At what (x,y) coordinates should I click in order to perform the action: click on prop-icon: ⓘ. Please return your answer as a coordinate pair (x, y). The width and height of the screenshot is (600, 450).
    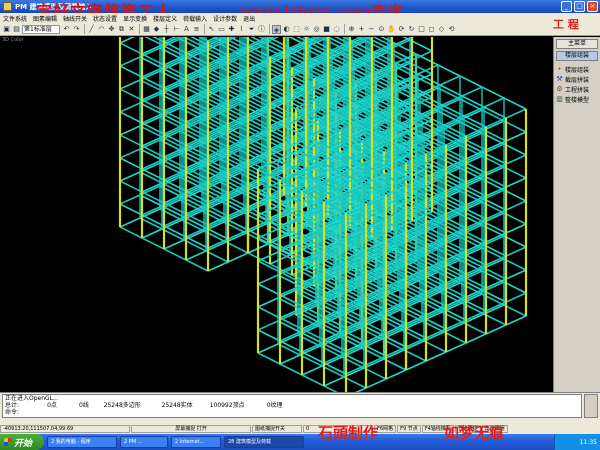
    Looking at the image, I should click on (261, 29).